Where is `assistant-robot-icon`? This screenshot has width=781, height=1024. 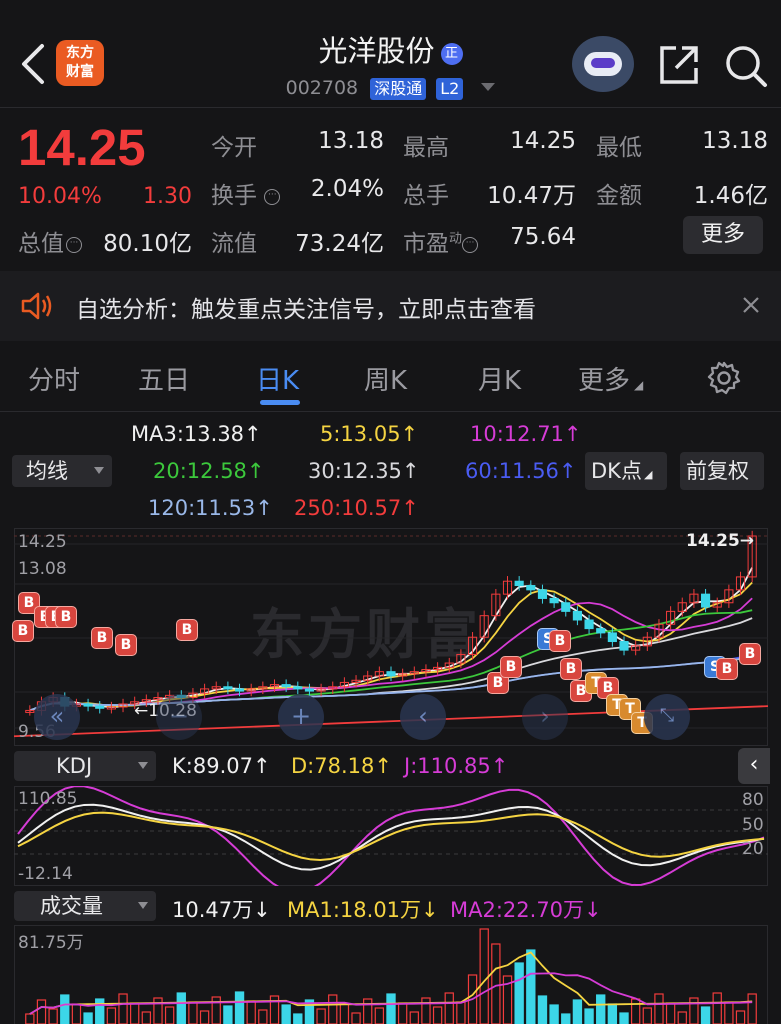
assistant-robot-icon is located at coordinates (603, 64).